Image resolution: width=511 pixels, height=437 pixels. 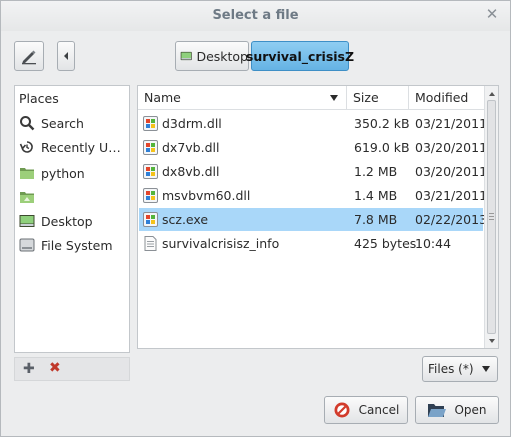 What do you see at coordinates (222, 56) in the screenshot?
I see `path-segment-label: Desktop` at bounding box center [222, 56].